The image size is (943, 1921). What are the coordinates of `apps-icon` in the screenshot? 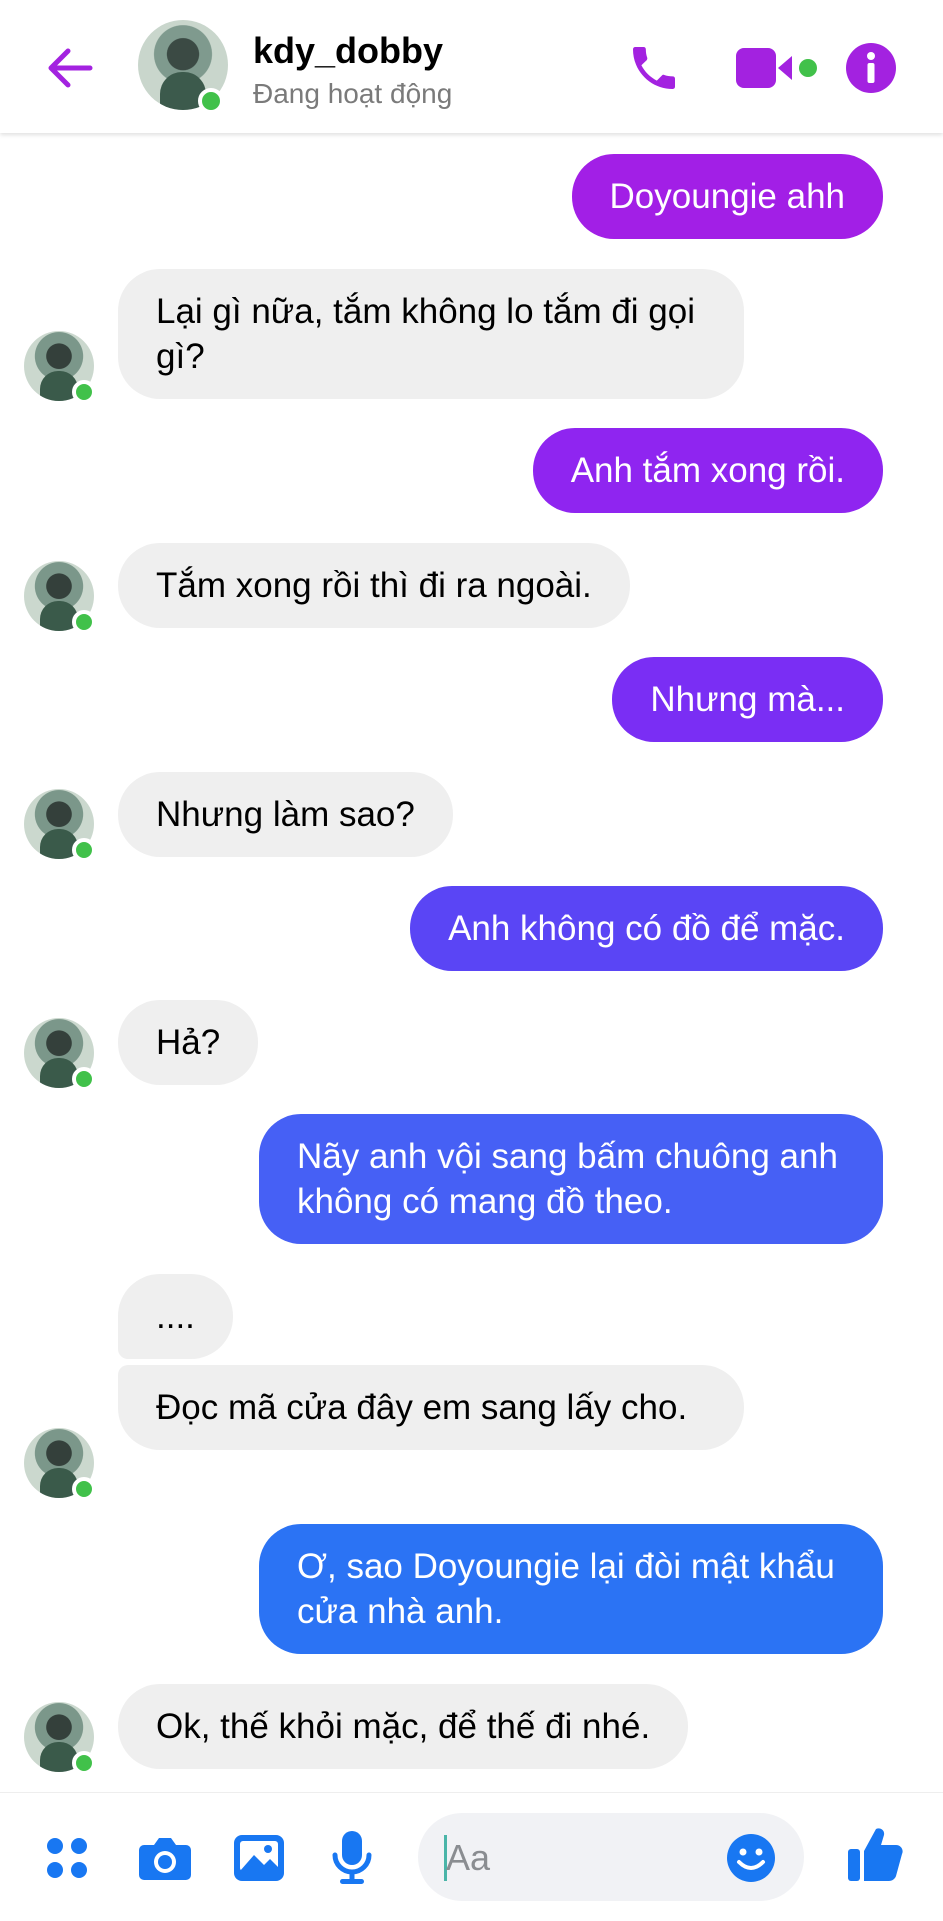 It's located at (67, 1858).